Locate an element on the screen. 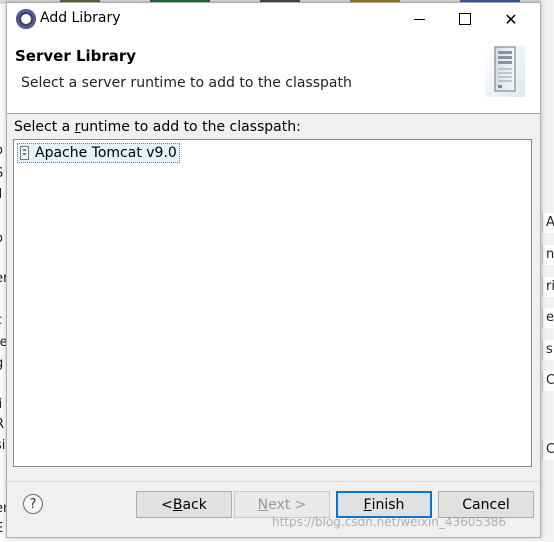  background-right-column is located at coordinates (547, 271).